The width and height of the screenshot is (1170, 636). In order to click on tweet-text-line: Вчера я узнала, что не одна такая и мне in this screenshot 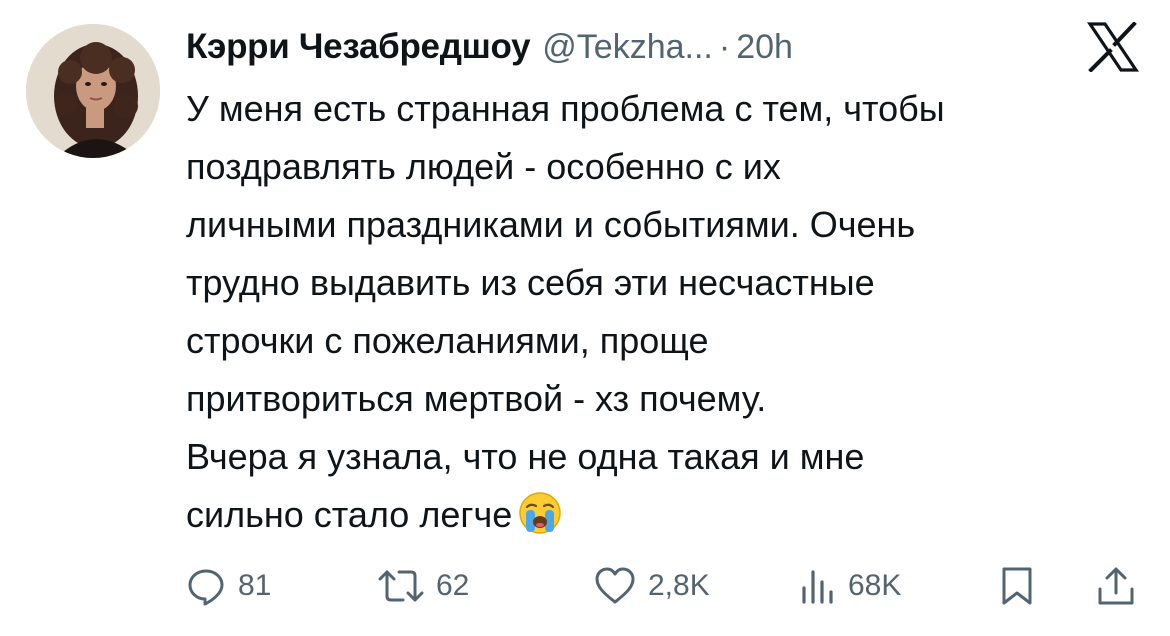, I will do `click(525, 456)`.